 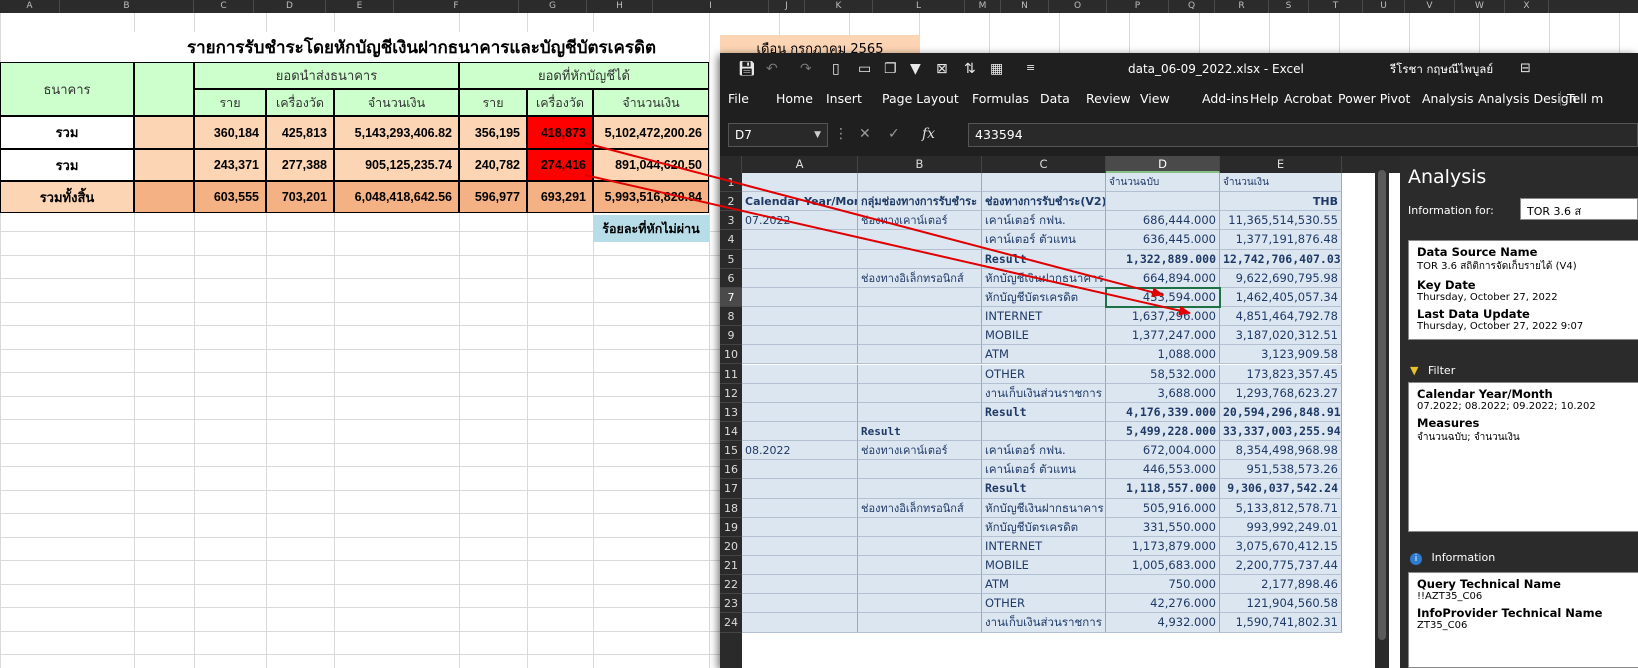 I want to click on tab-add-ins: Add-ins, so click(x=1225, y=98).